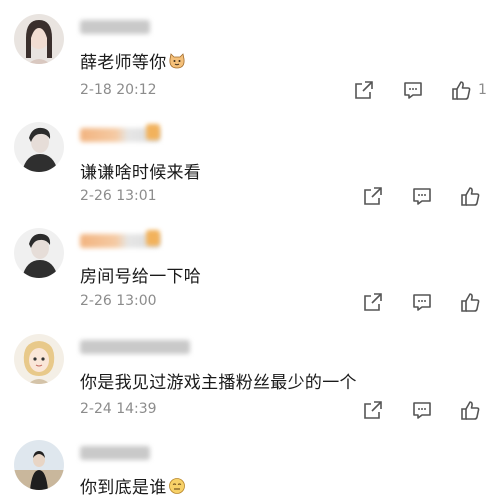  What do you see at coordinates (218, 383) in the screenshot?
I see `comment-text: 你是我见过游戏主播粉丝最少的一个` at bounding box center [218, 383].